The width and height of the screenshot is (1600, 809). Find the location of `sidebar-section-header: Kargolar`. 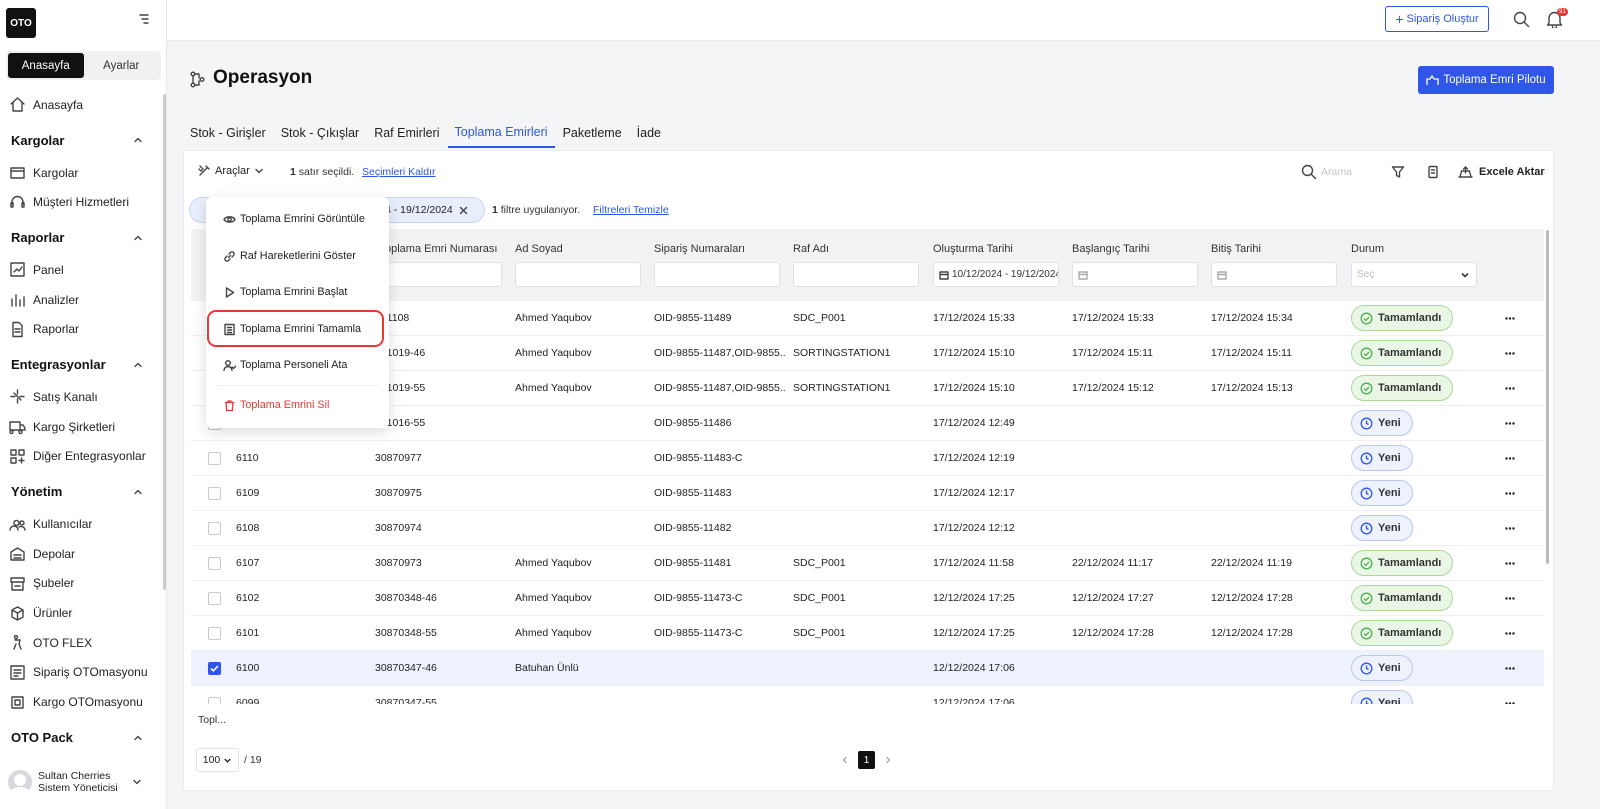

sidebar-section-header: Kargolar is located at coordinates (83, 140).